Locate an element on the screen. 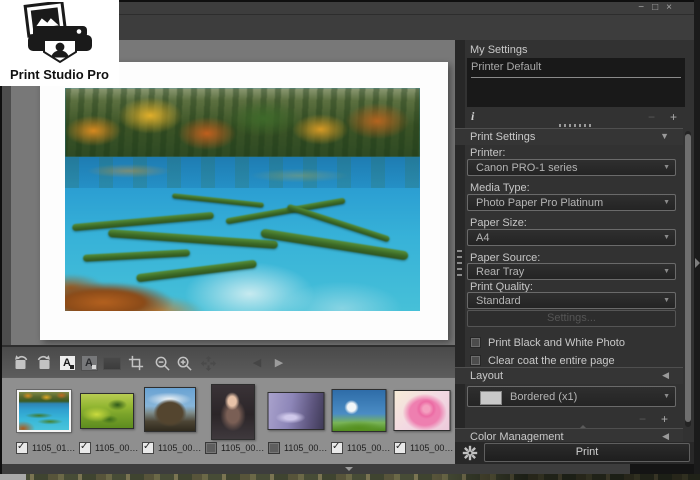 The width and height of the screenshot is (700, 480). correction-a-dark-icon: A is located at coordinates (89, 363).